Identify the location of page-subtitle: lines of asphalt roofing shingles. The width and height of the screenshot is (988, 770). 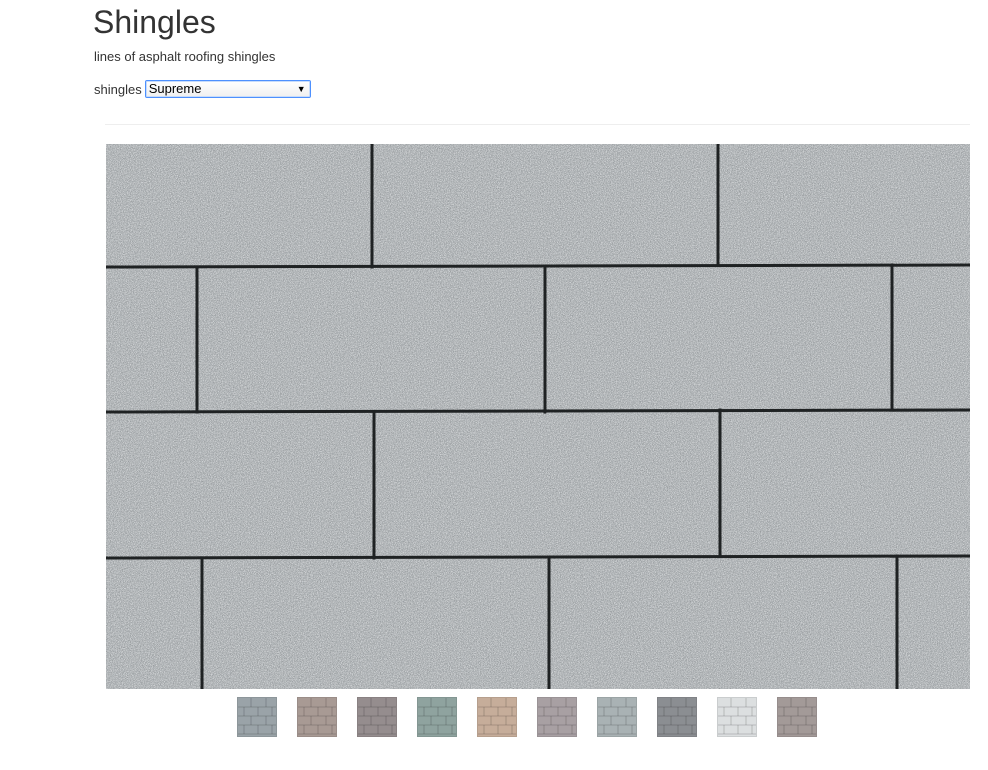
(185, 56).